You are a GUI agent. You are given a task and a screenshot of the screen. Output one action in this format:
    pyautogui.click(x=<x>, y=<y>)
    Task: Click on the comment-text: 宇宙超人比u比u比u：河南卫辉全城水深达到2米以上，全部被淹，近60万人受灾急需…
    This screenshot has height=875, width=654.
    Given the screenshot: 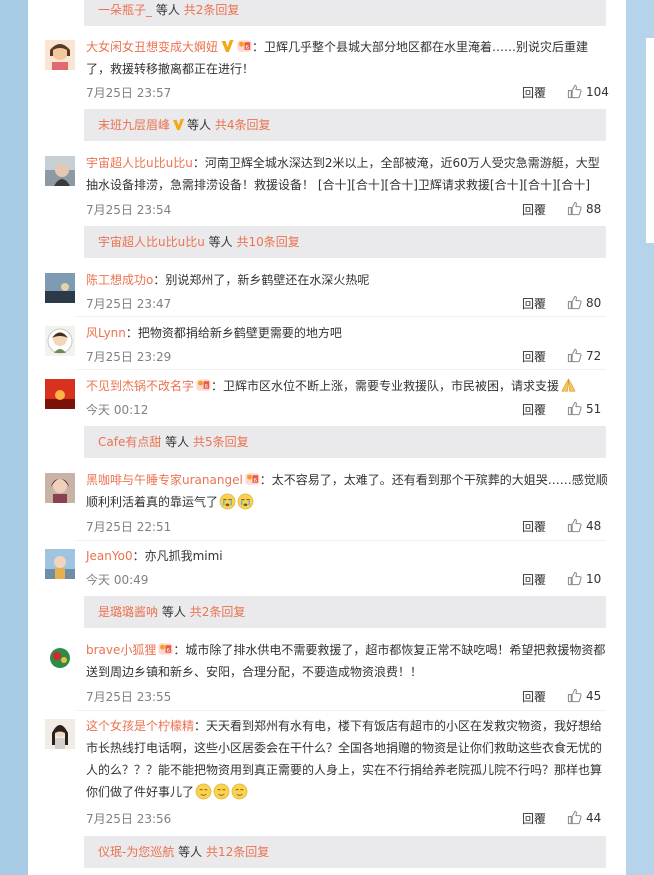 What is the action you would take?
    pyautogui.click(x=348, y=174)
    